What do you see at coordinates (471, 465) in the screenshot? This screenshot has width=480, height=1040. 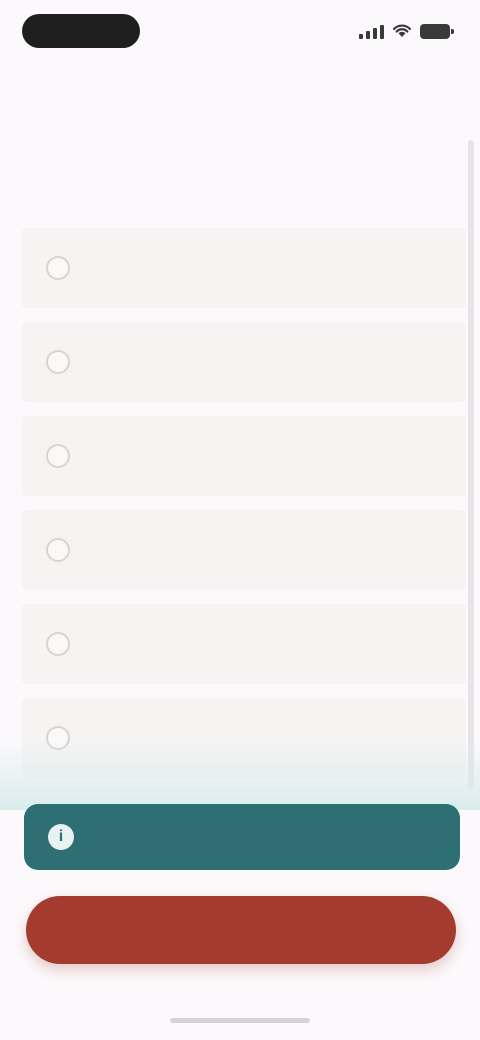 I see `scrollbar` at bounding box center [471, 465].